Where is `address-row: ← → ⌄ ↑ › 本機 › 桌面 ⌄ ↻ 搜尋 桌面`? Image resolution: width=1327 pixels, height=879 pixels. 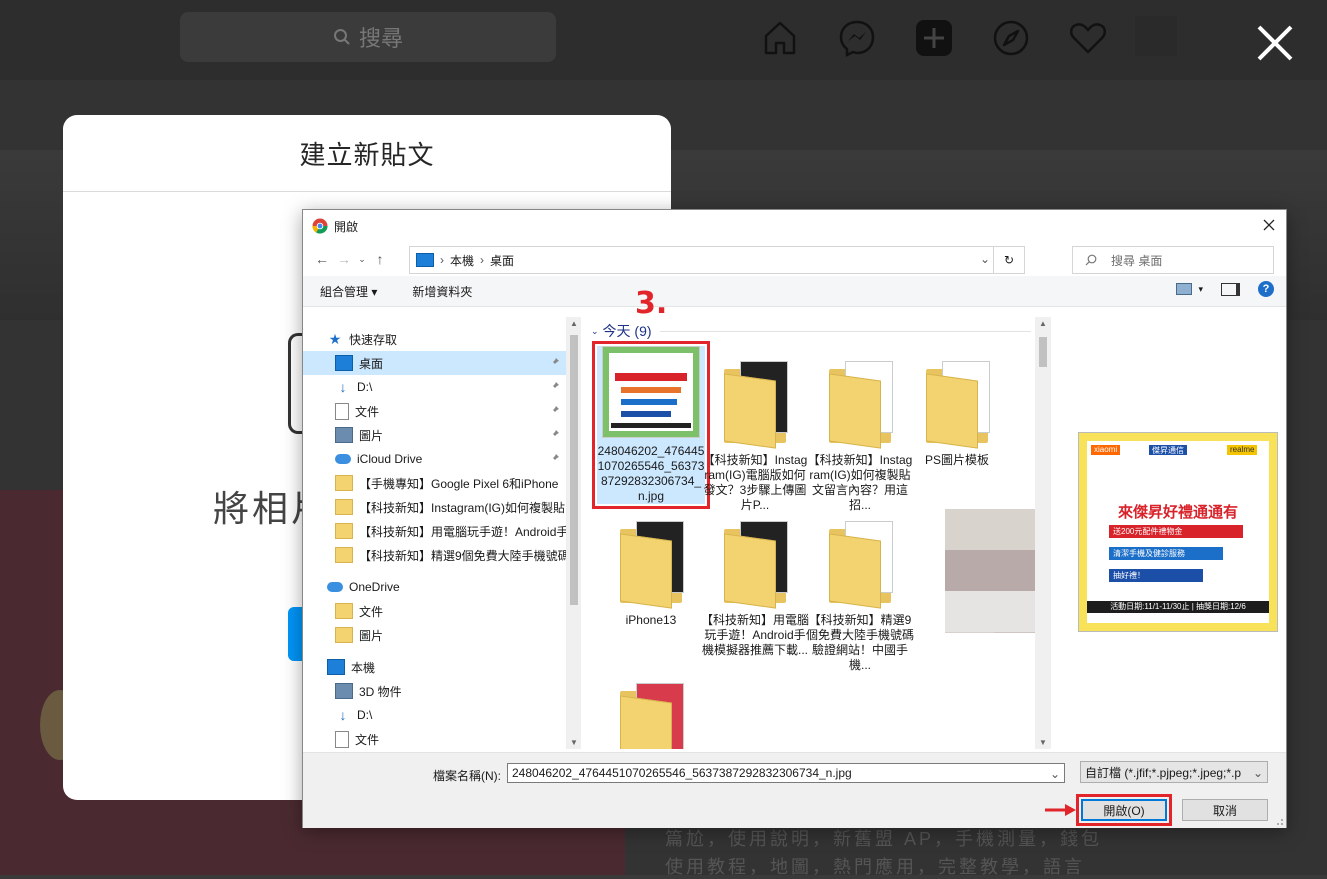
address-row: ← → ⌄ ↑ › 本機 › 桌面 ⌄ ↻ 搜尋 桌面 is located at coordinates (794, 259).